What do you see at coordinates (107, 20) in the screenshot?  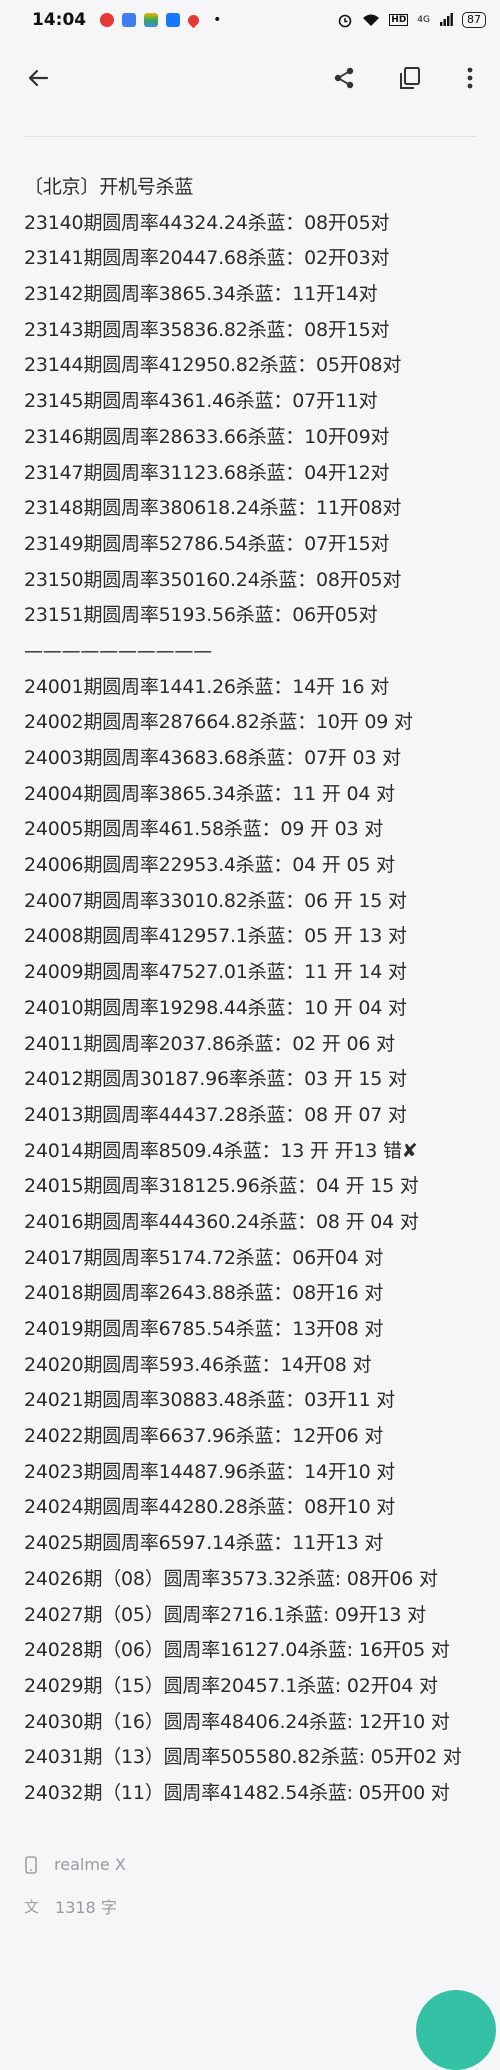 I see `app-red-icon` at bounding box center [107, 20].